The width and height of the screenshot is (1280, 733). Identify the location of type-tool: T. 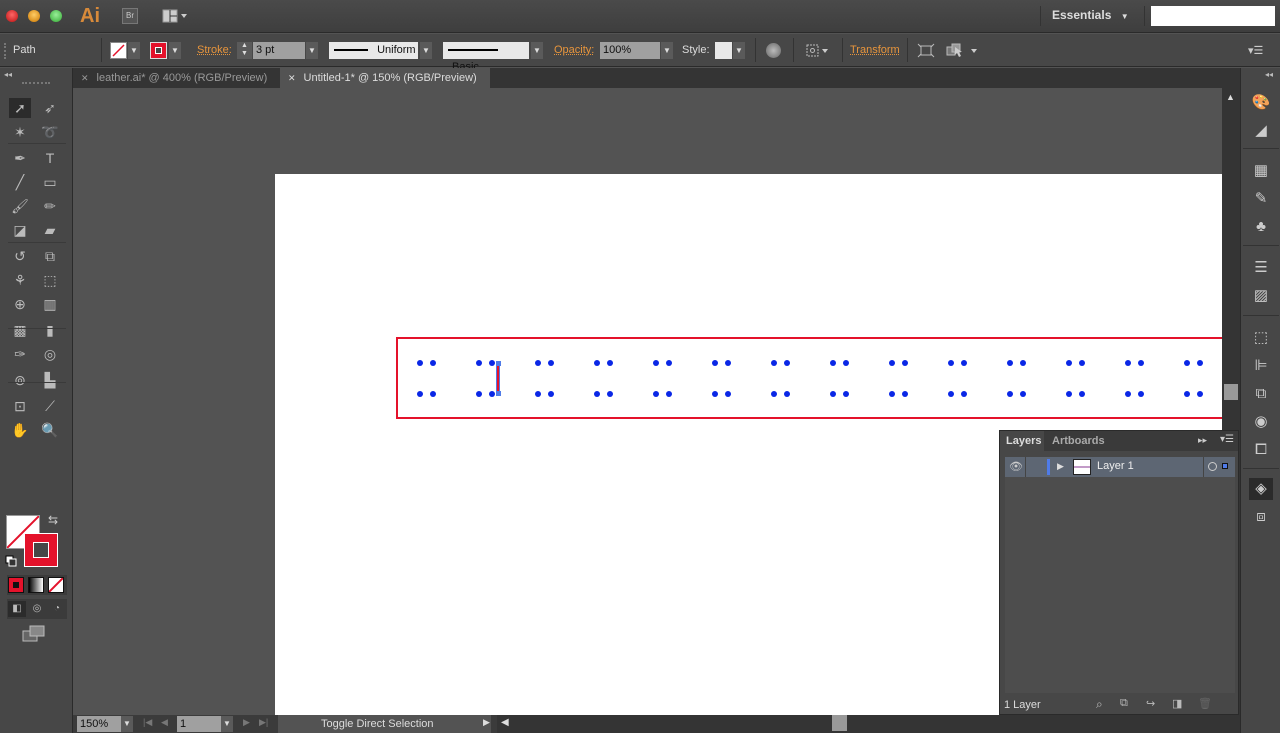
(50, 158).